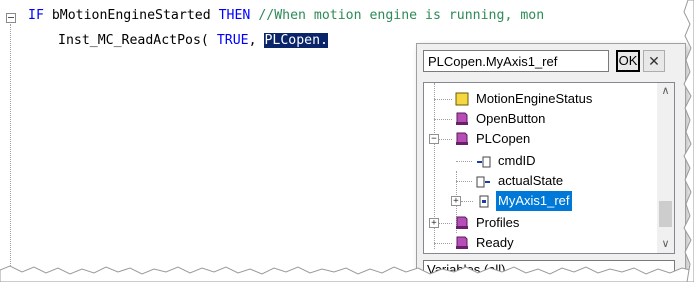 This screenshot has width=694, height=282. I want to click on tree-item-label: PLCopen, so click(503, 138).